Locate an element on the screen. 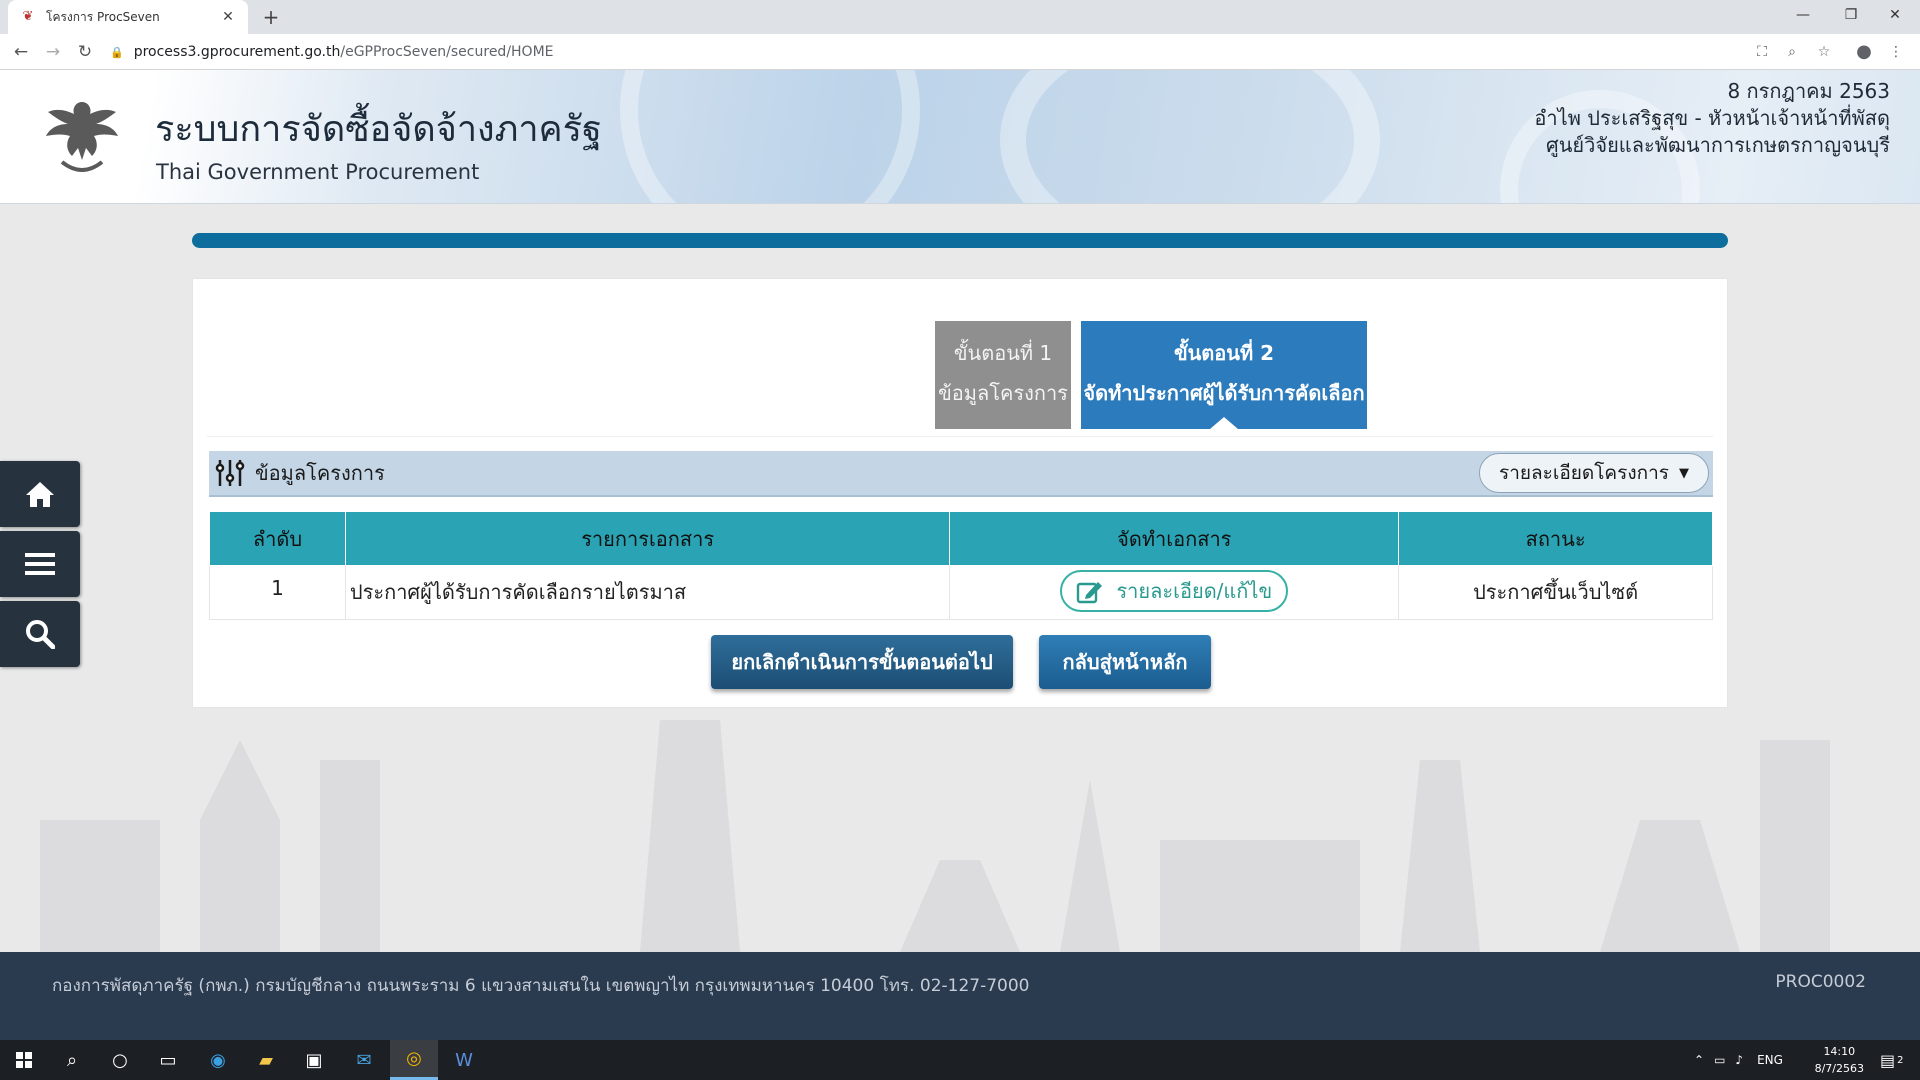 This screenshot has height=1080, width=1920. table-header-row: ลำดับ รายการเอกสาร จัดทำเอกสาร สถานะ is located at coordinates (961, 538).